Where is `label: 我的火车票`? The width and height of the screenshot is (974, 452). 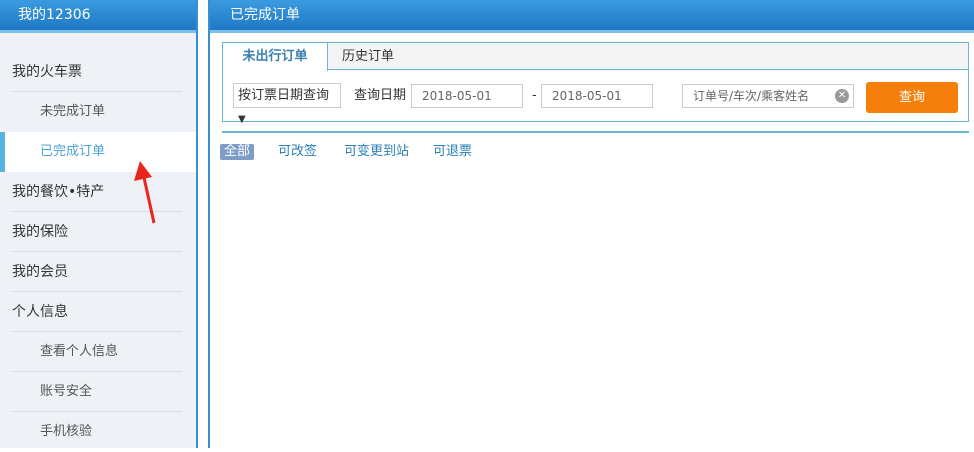 label: 我的火车票 is located at coordinates (47, 72).